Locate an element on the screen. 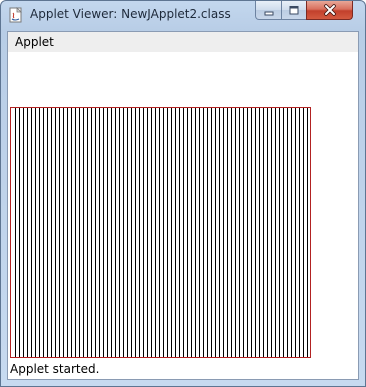 The image size is (366, 387). maximize-icon is located at coordinates (294, 10).